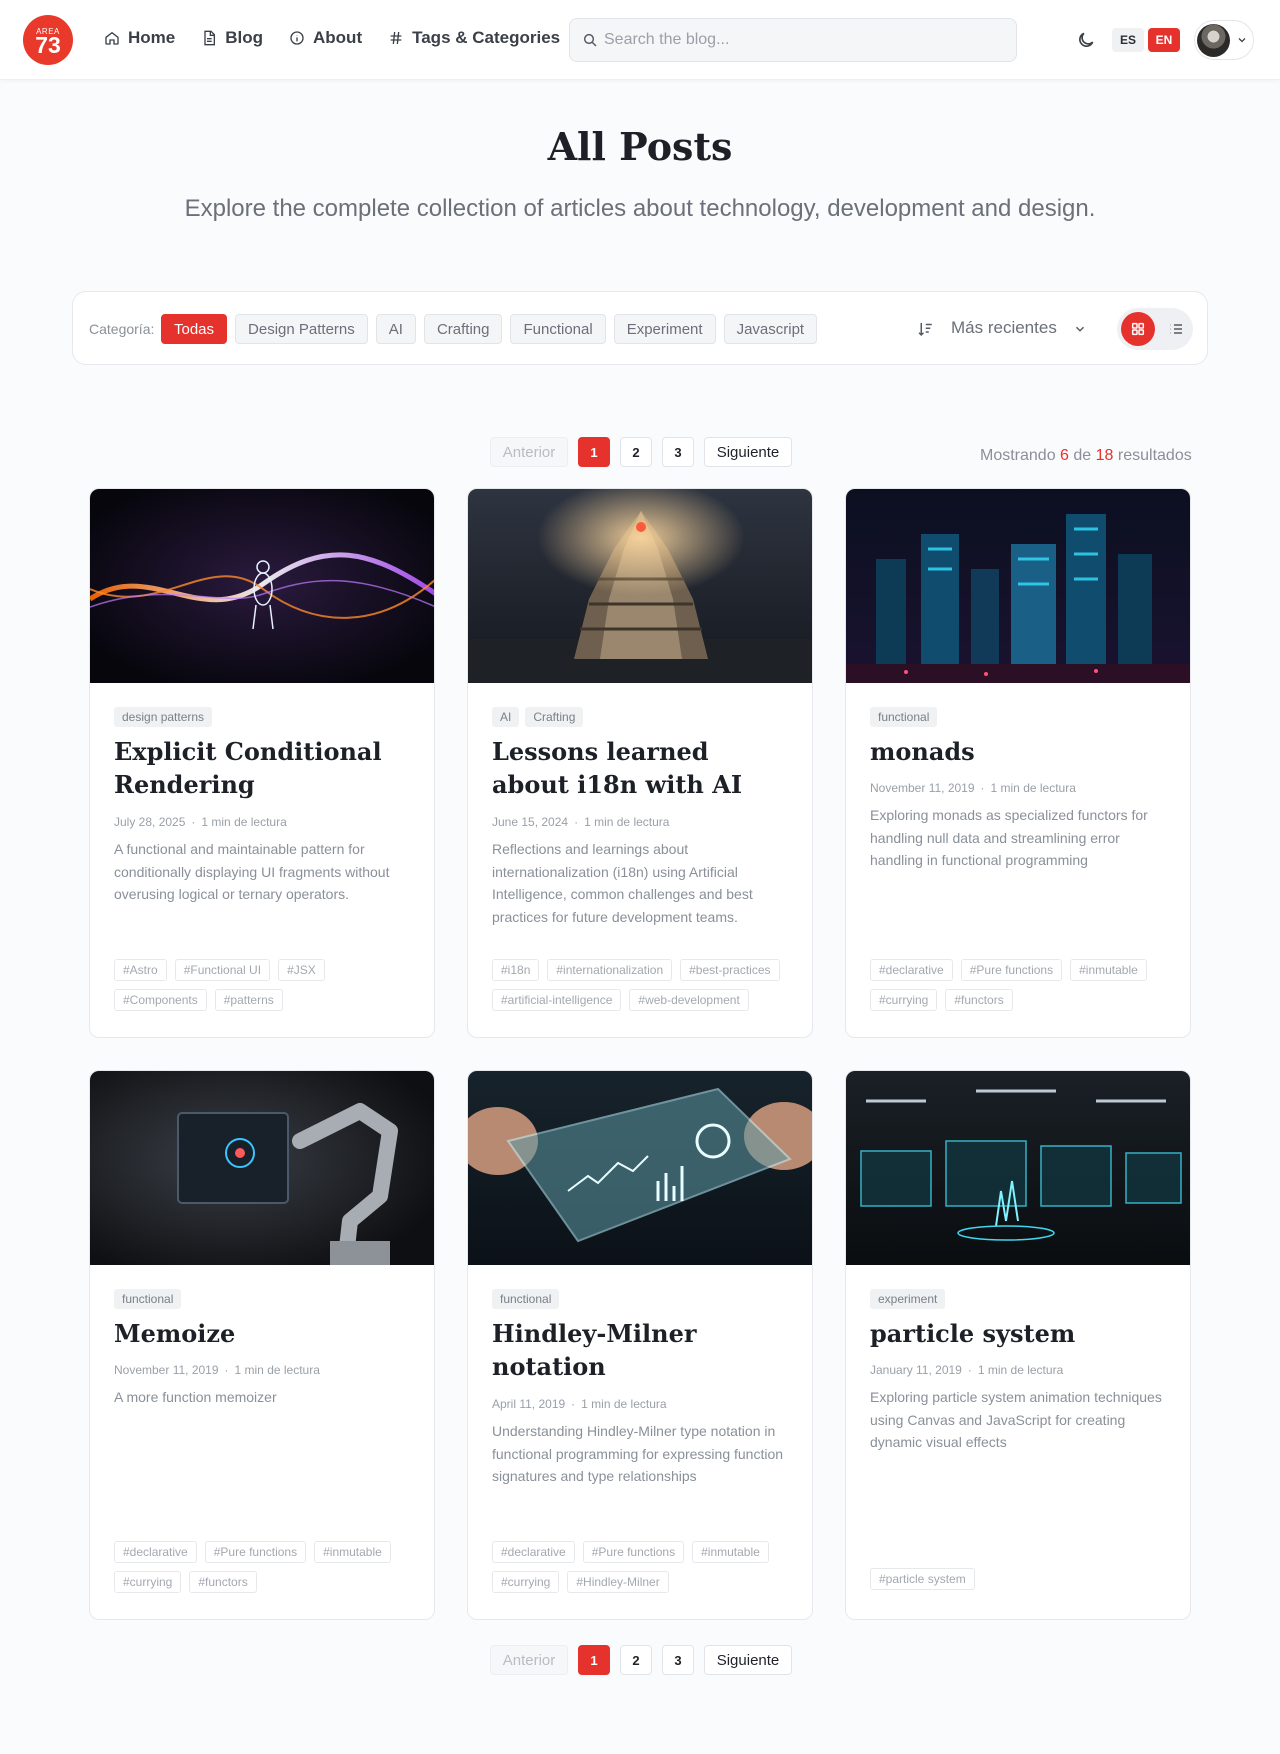 This screenshot has height=1754, width=1280. I want to click on results-middle: de, so click(1082, 455).